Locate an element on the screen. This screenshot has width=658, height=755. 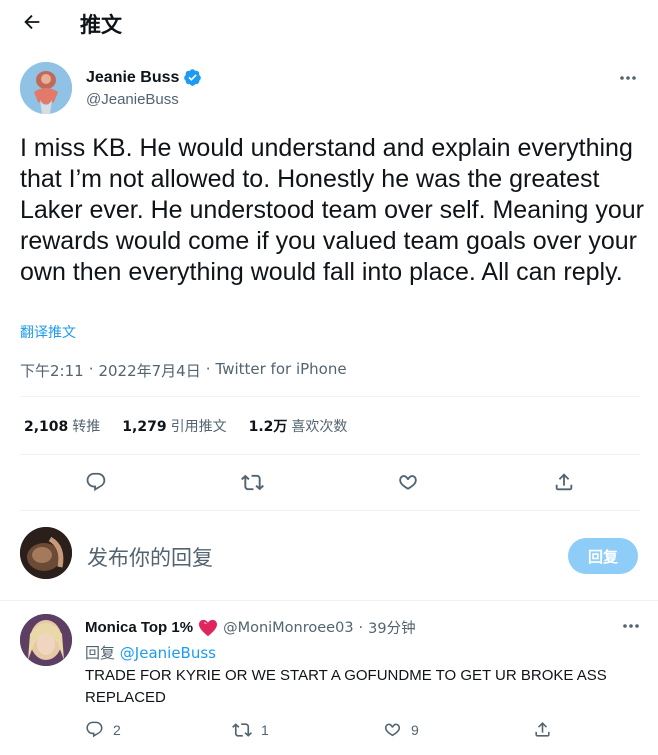
reply-more-options-button is located at coordinates (631, 625).